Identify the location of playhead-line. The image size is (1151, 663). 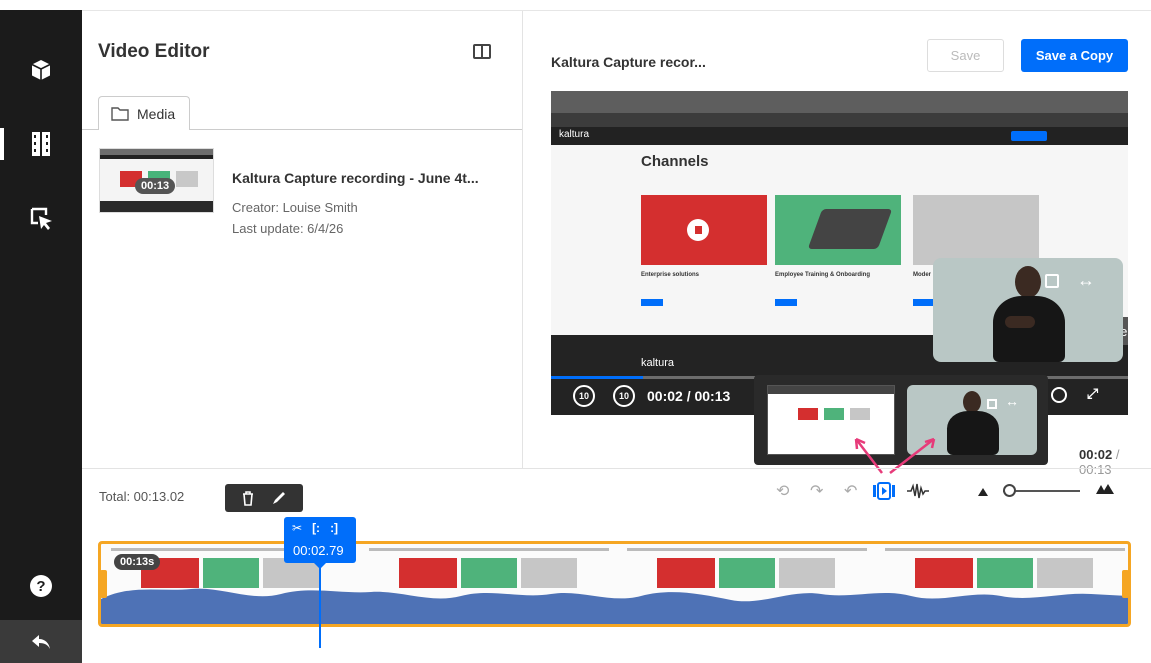
(320, 607).